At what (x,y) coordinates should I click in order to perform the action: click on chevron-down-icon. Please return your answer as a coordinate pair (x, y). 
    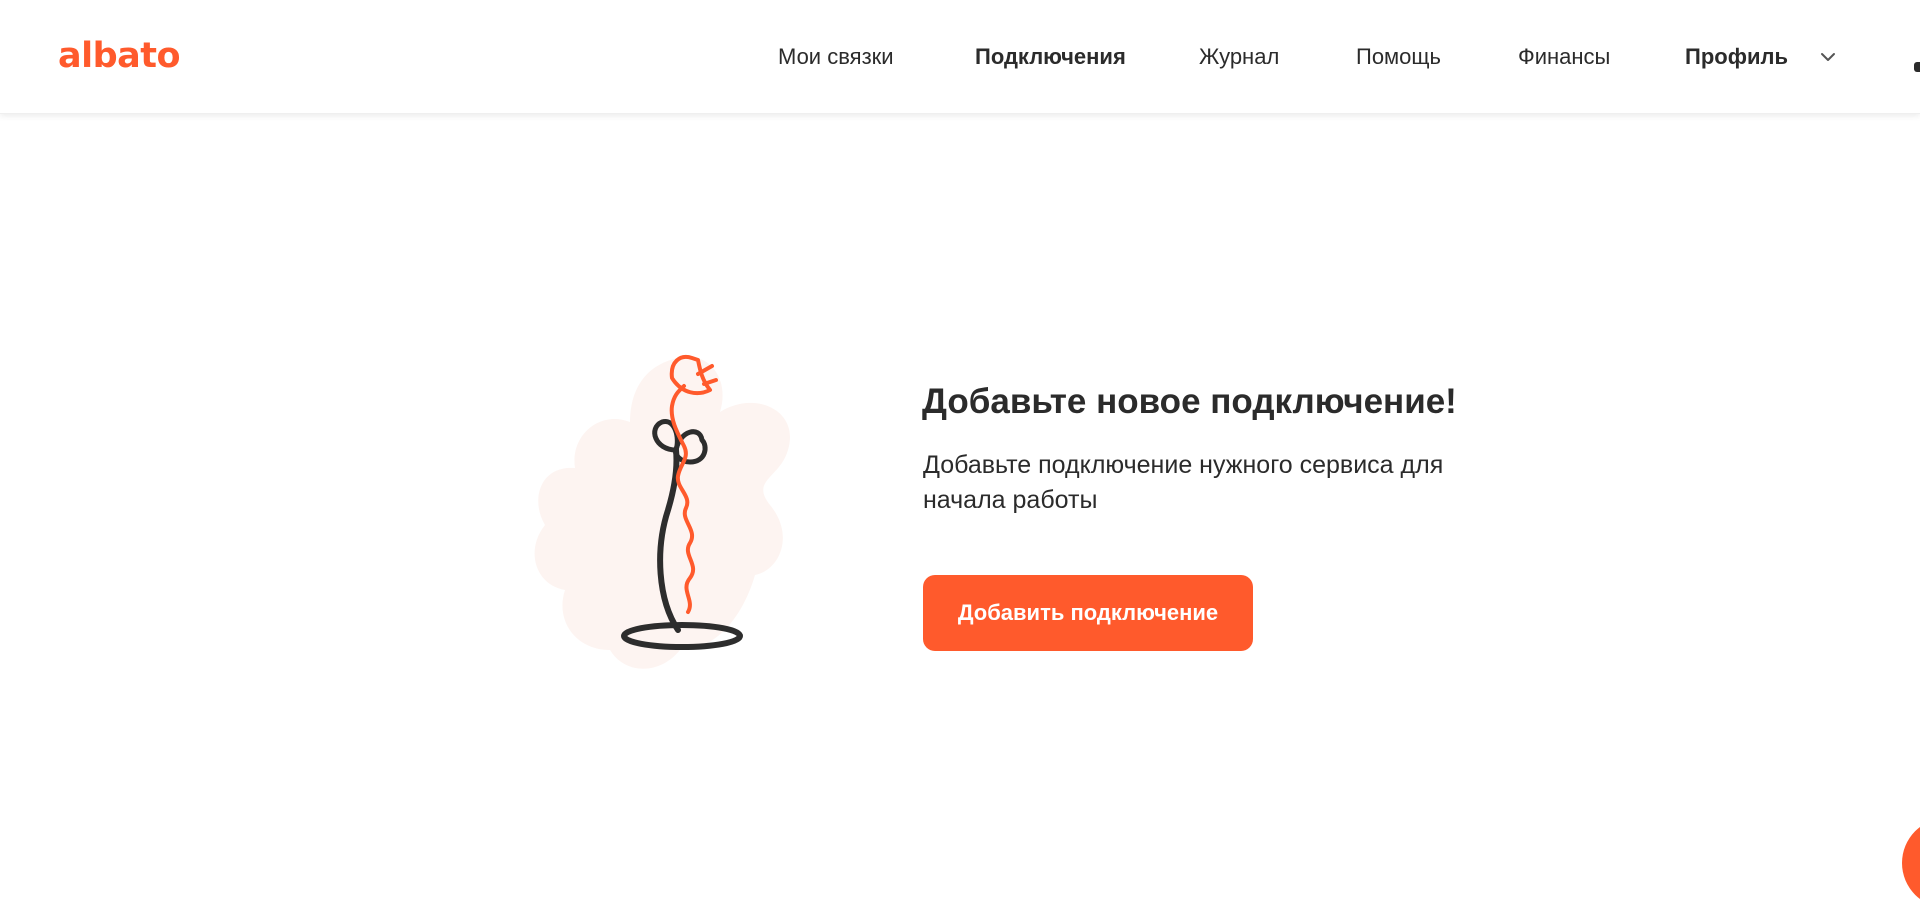
    Looking at the image, I should click on (1828, 57).